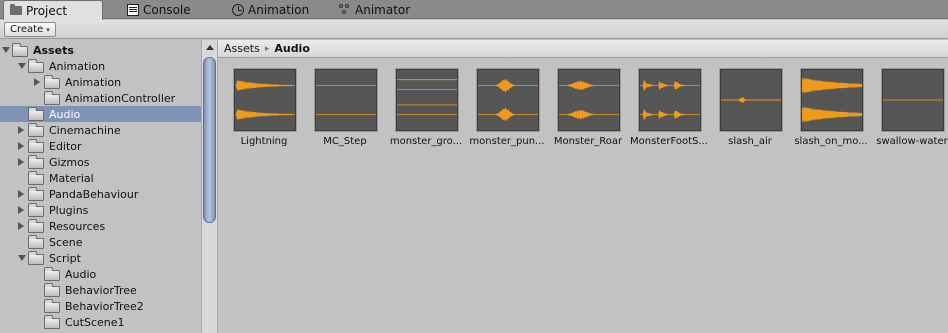  What do you see at coordinates (167, 9) in the screenshot?
I see `tab-label: Console` at bounding box center [167, 9].